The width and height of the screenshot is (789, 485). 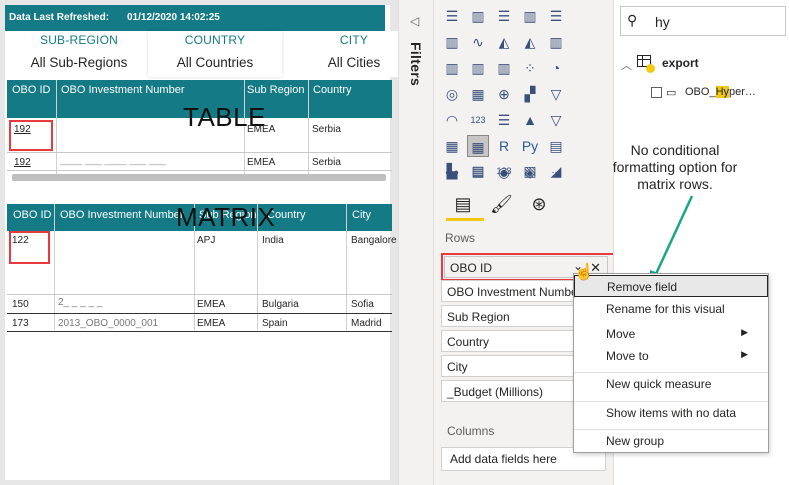 I want to click on filters-label: Filters, so click(x=416, y=64).